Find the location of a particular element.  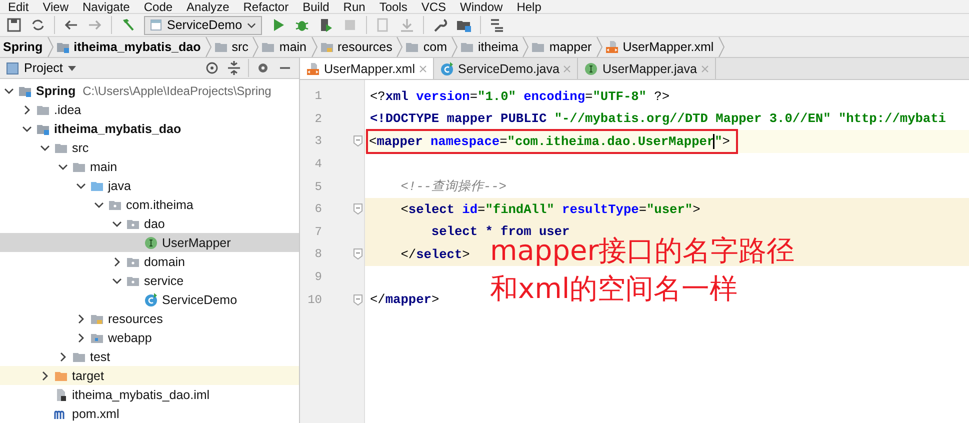

tree-item-label: .idea is located at coordinates (68, 109).